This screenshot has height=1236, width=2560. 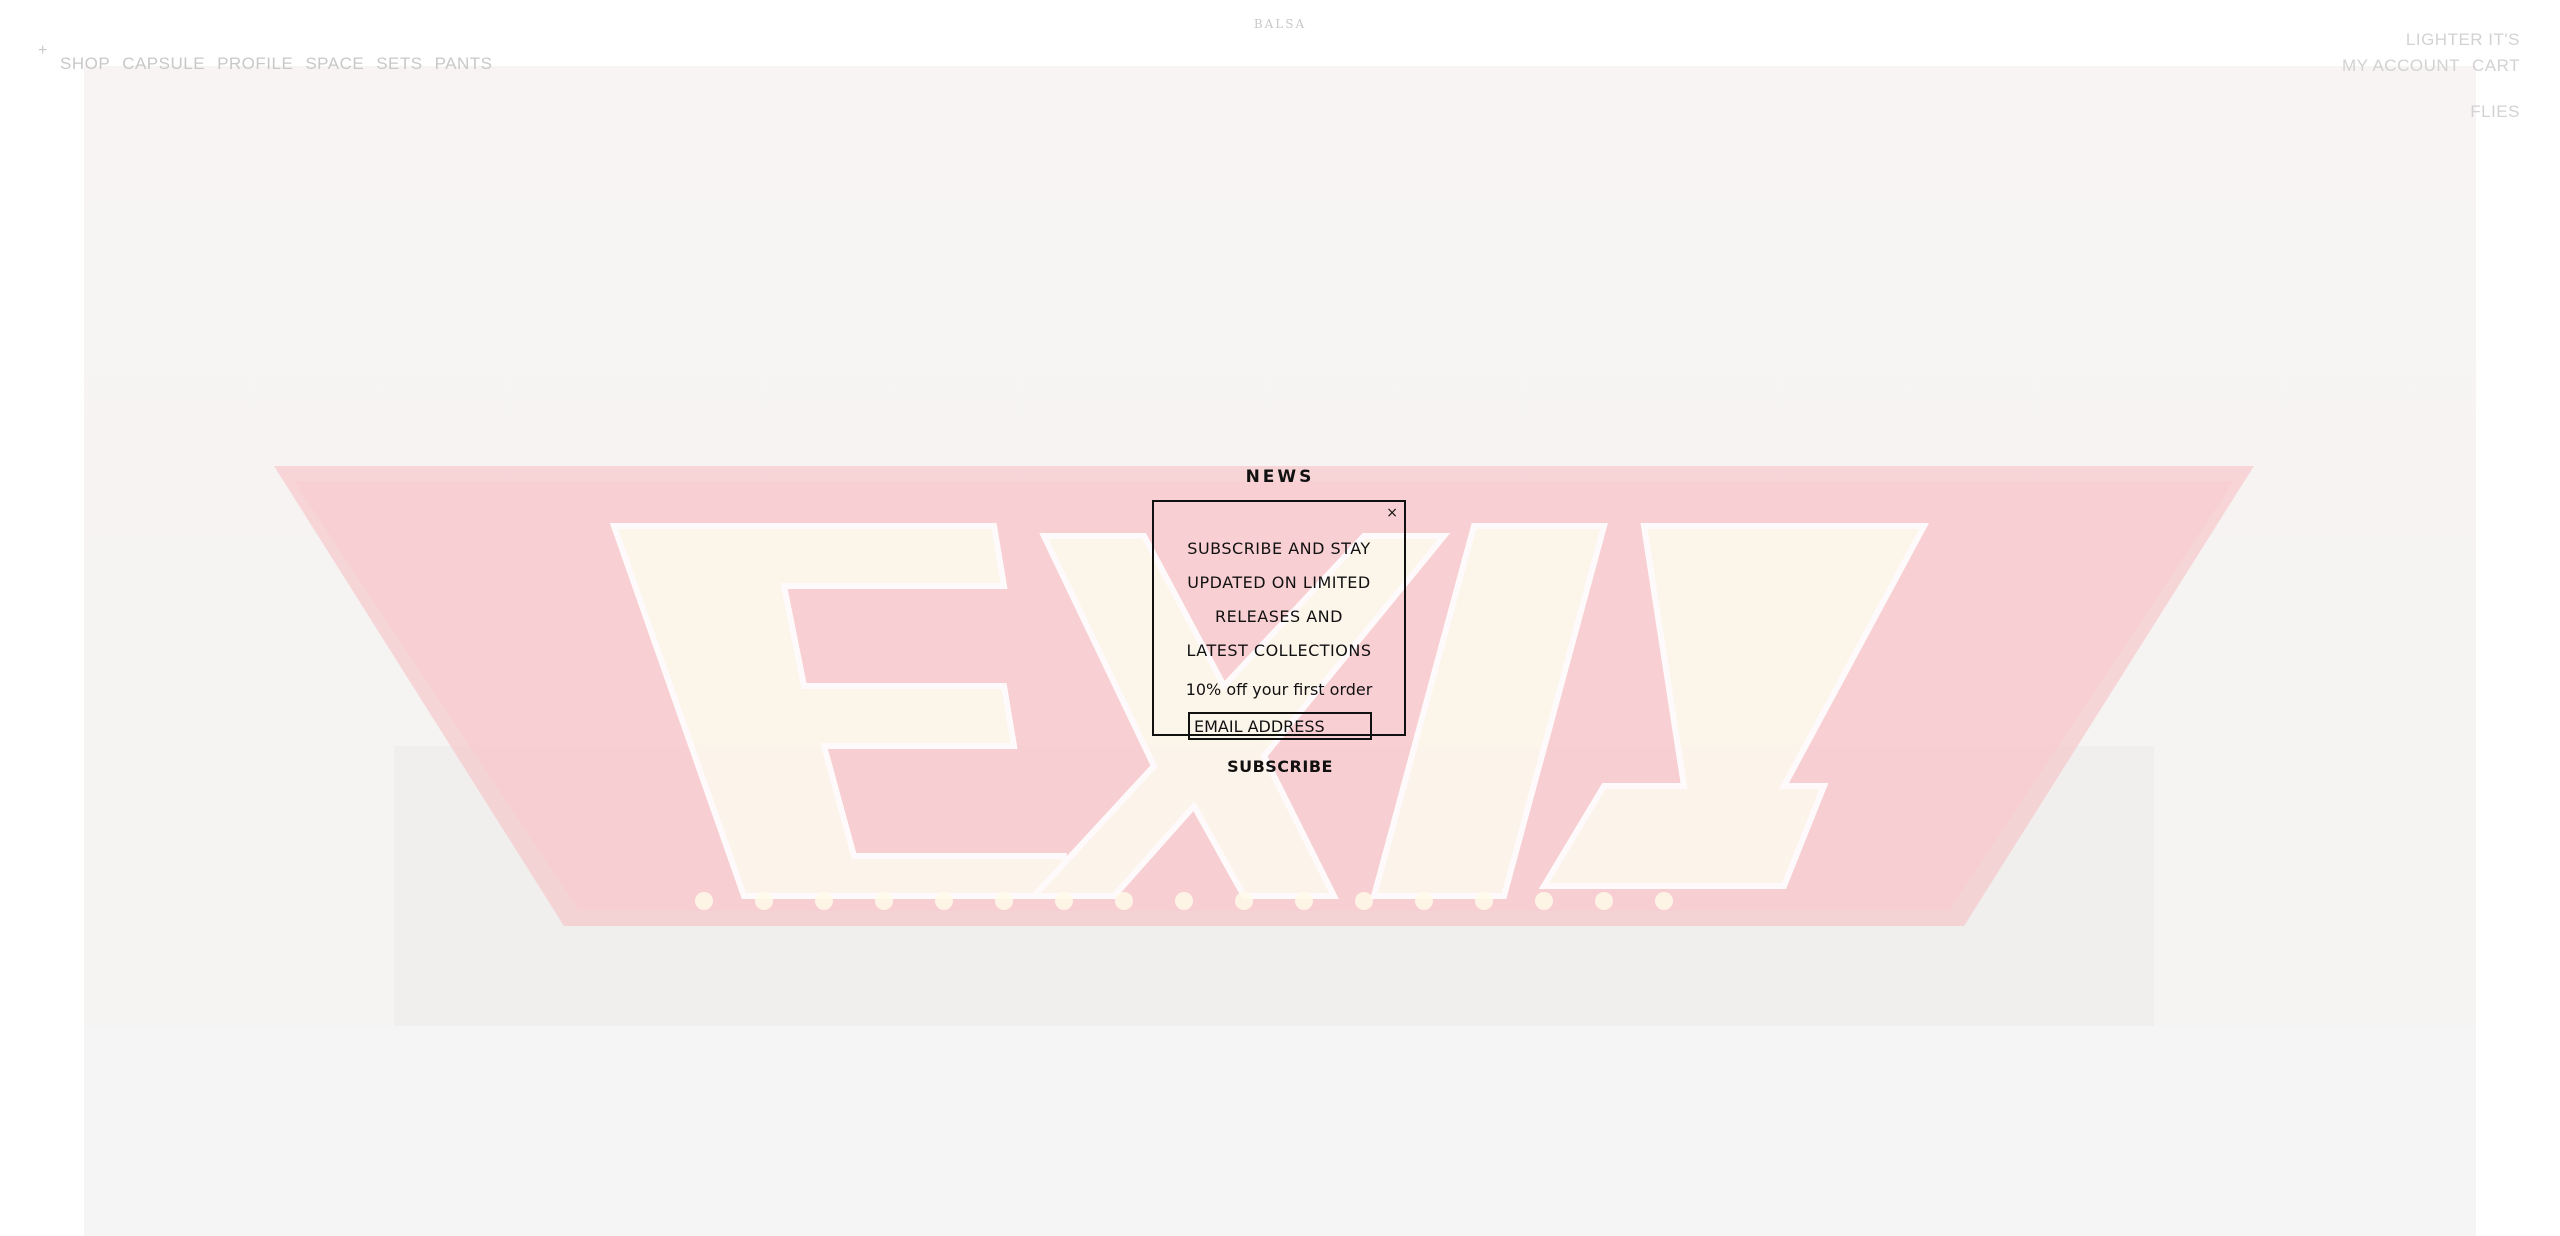 I want to click on header-right-links: LIGHTER IT'S MY ACCOUNT CART FLIES, so click(x=2431, y=76).